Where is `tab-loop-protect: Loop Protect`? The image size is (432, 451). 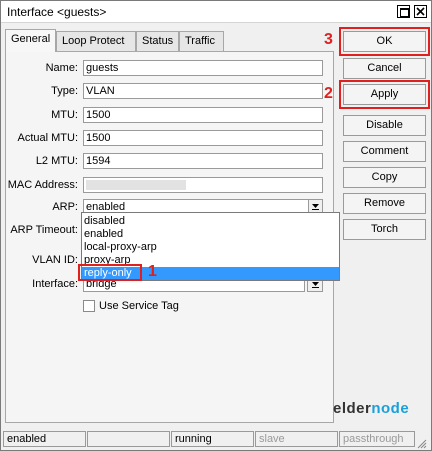 tab-loop-protect: Loop Protect is located at coordinates (96, 41).